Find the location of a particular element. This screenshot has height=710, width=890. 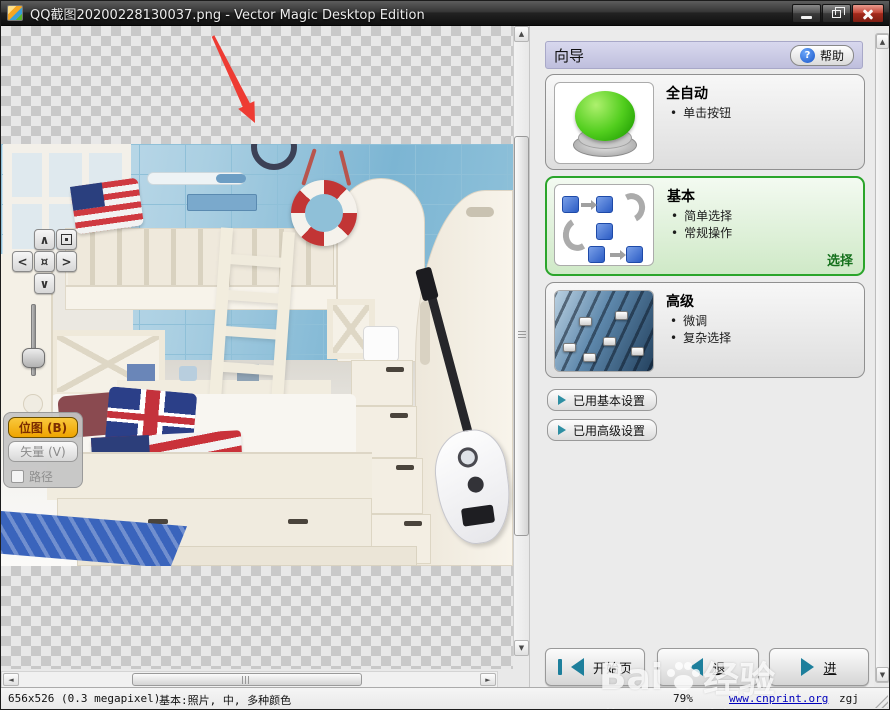

path-option: 路径 is located at coordinates (32, 476).